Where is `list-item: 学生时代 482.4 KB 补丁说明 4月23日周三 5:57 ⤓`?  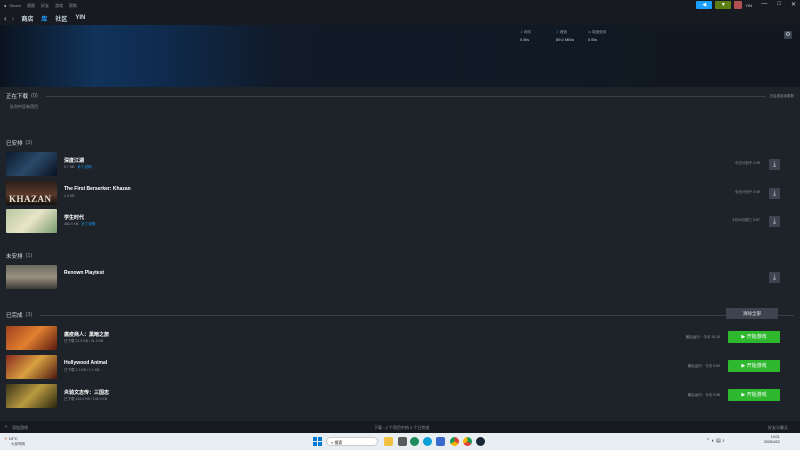 list-item: 学生时代 482.4 KB 补丁说明 4月23日周三 5:57 ⤓ is located at coordinates (400, 221).